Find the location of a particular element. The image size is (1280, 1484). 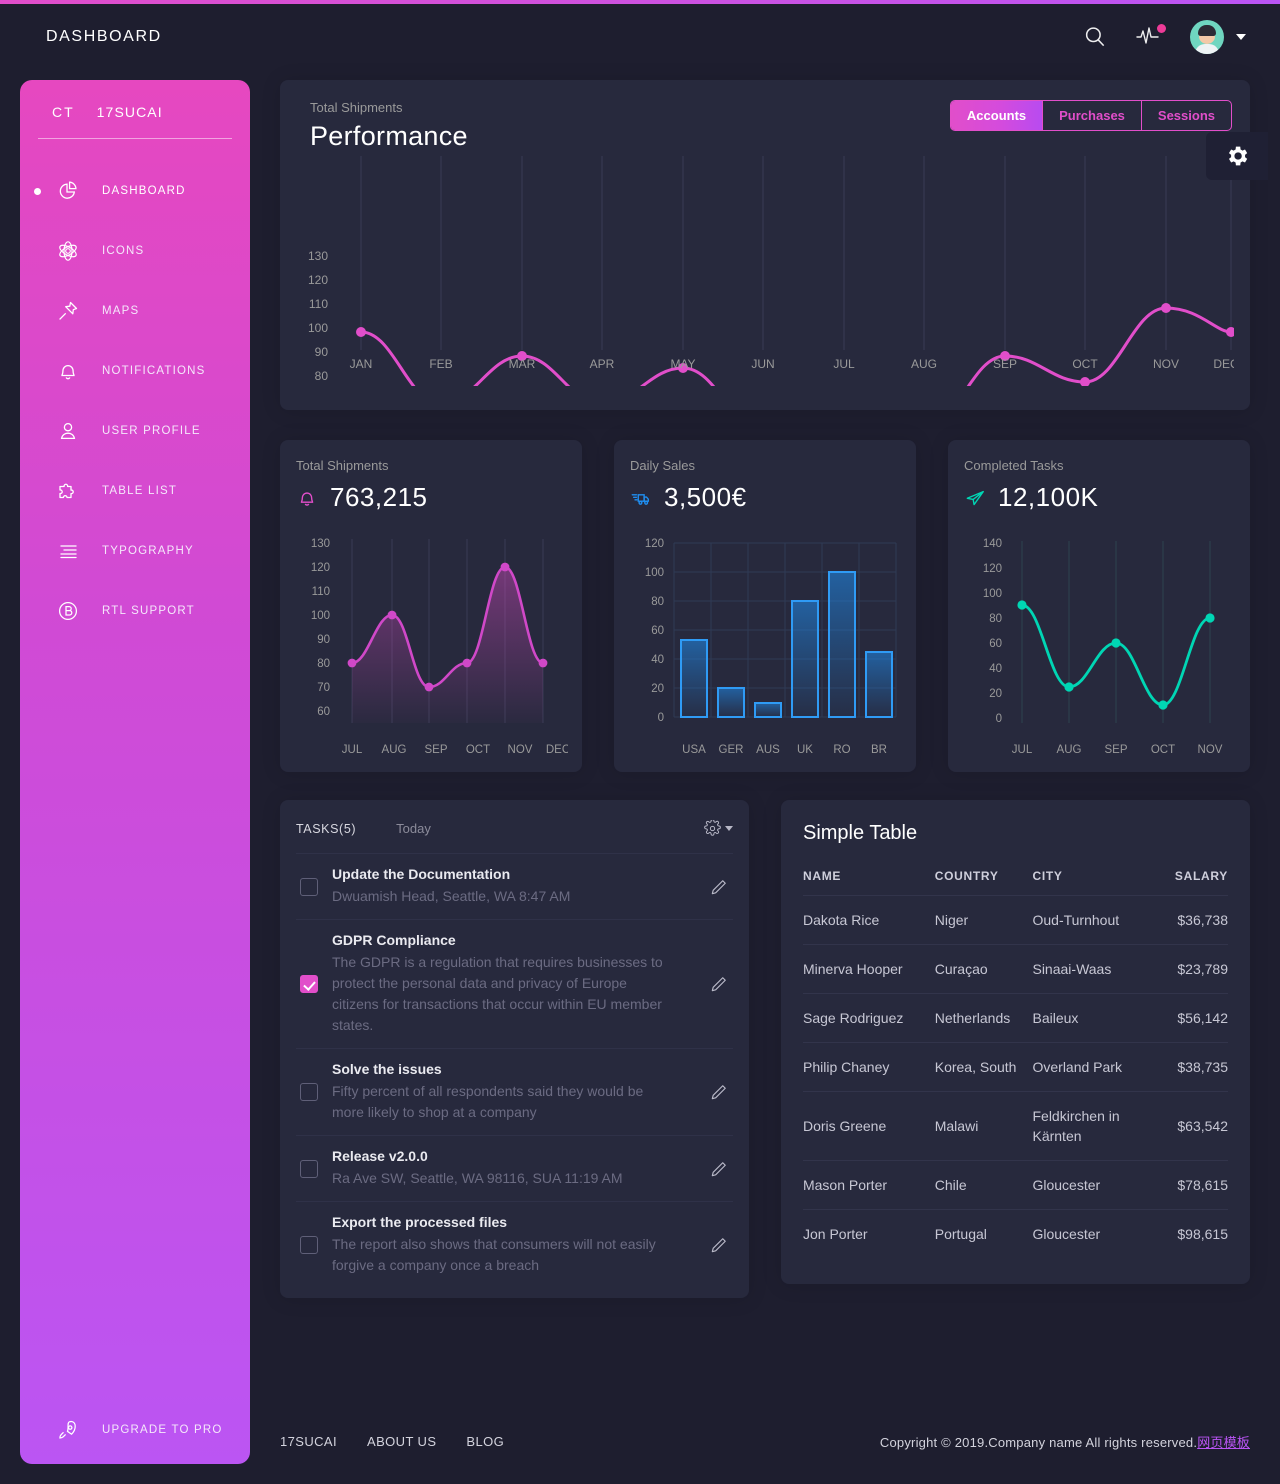

tab-accounts: Accounts is located at coordinates (997, 115).